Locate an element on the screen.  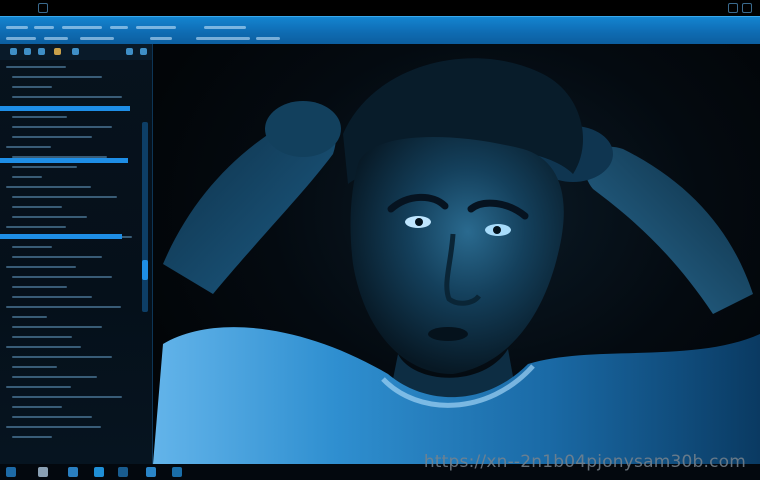
scrollbar-thumb is located at coordinates (145, 270).